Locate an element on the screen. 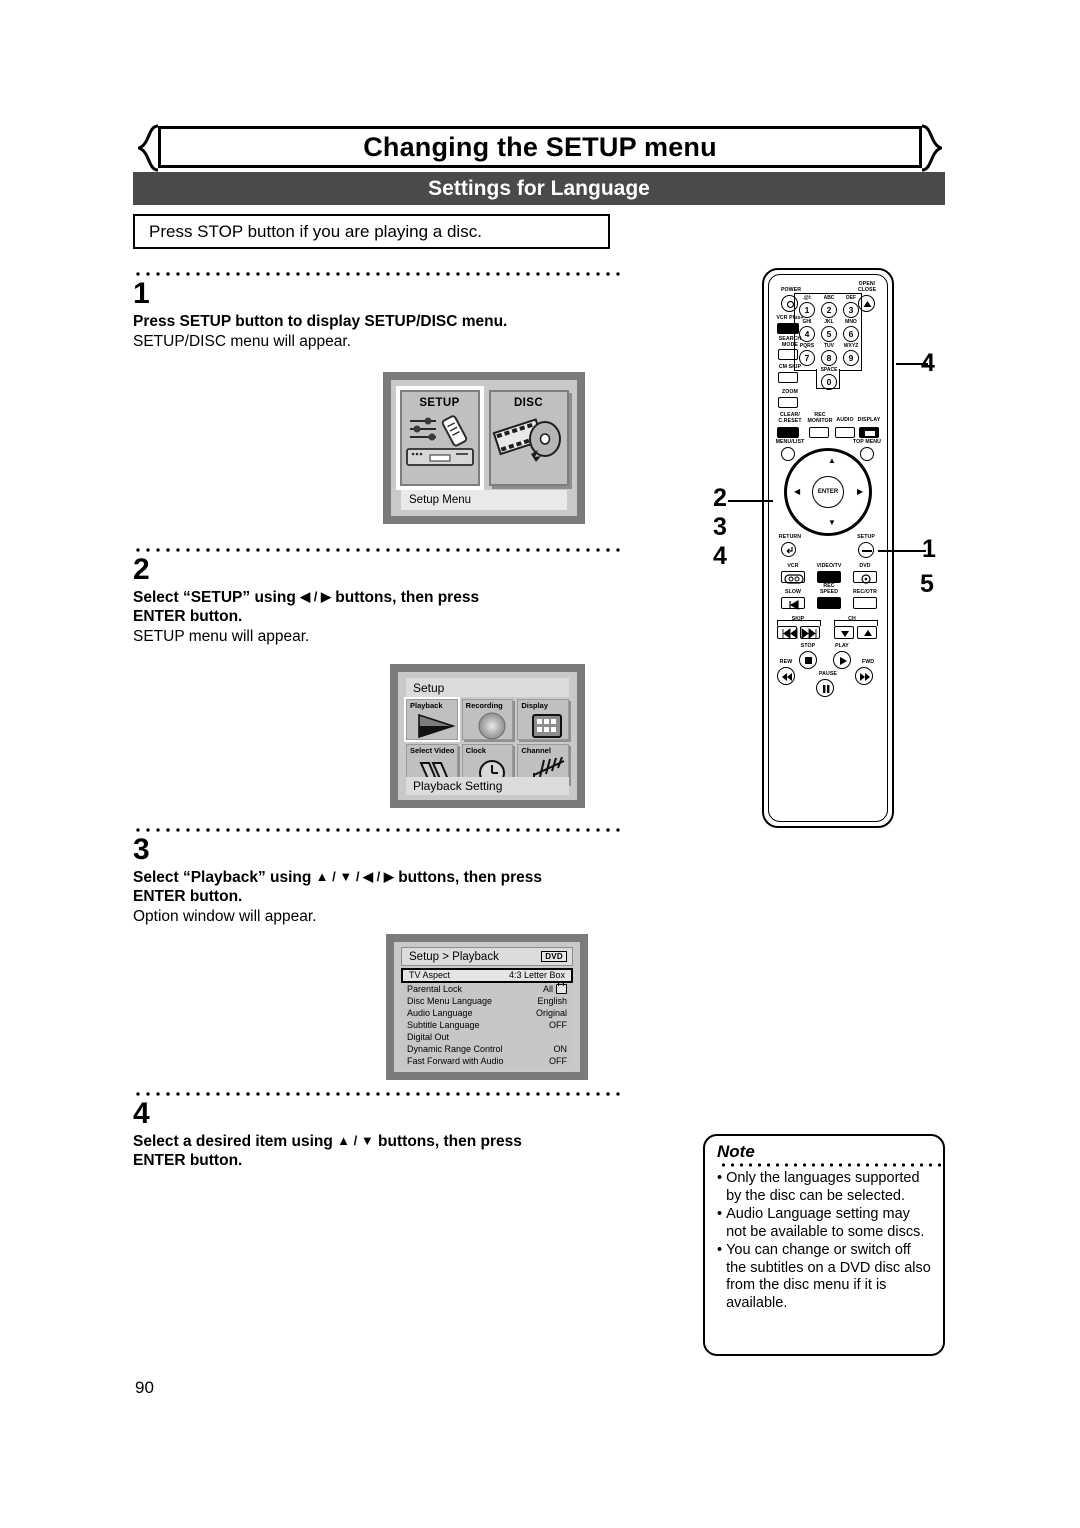  table-row: TV Aspect 4:3 Letter Box is located at coordinates (487, 975).